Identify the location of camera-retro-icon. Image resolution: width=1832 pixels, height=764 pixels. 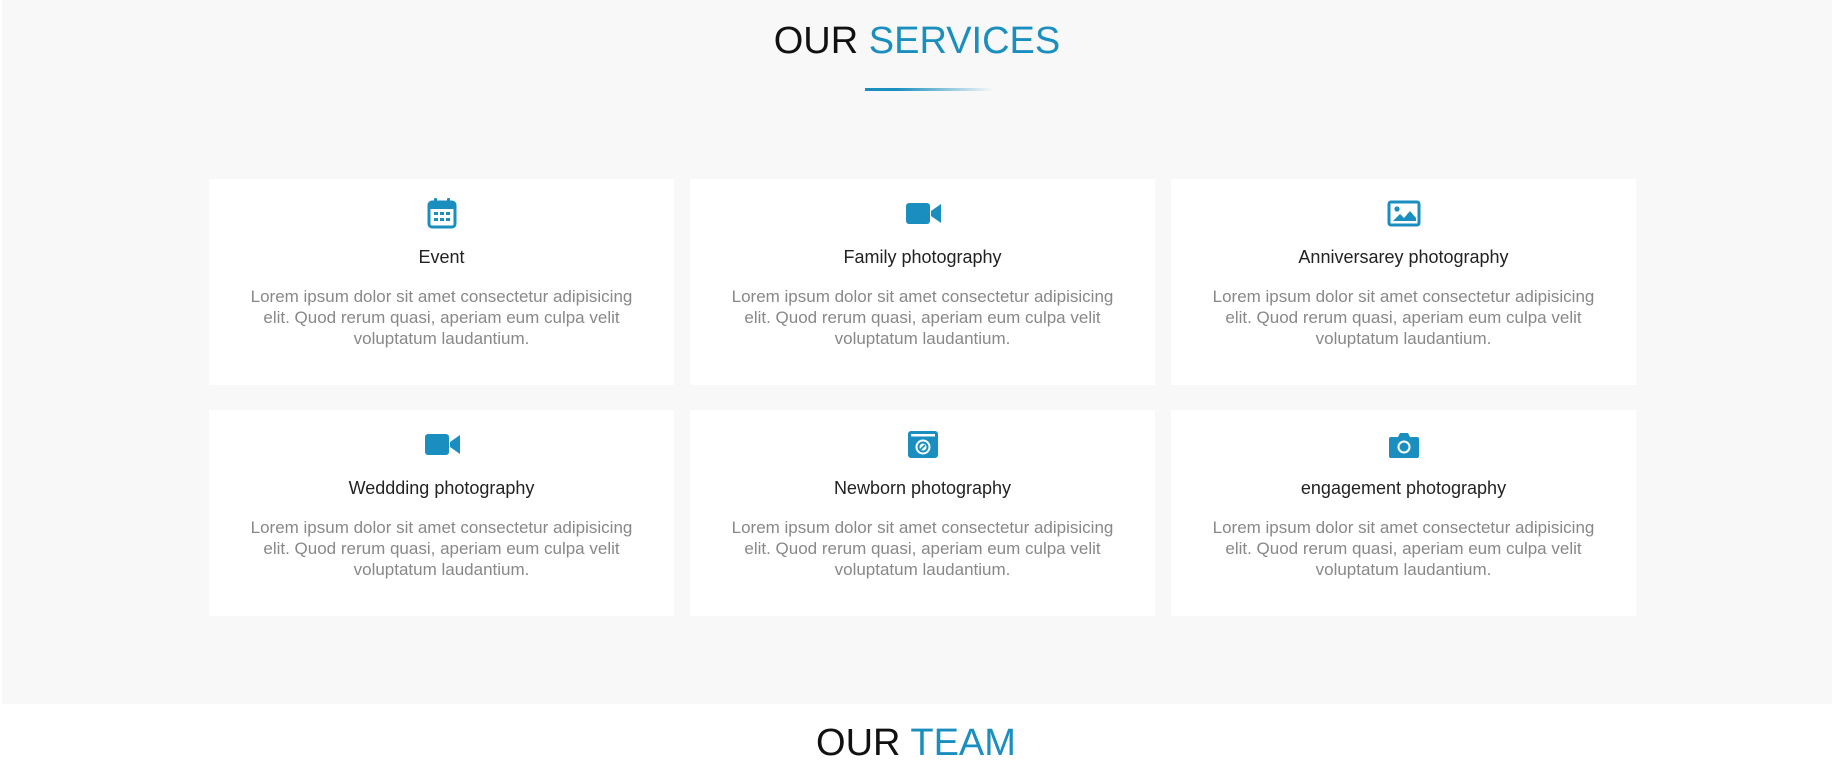
(923, 444).